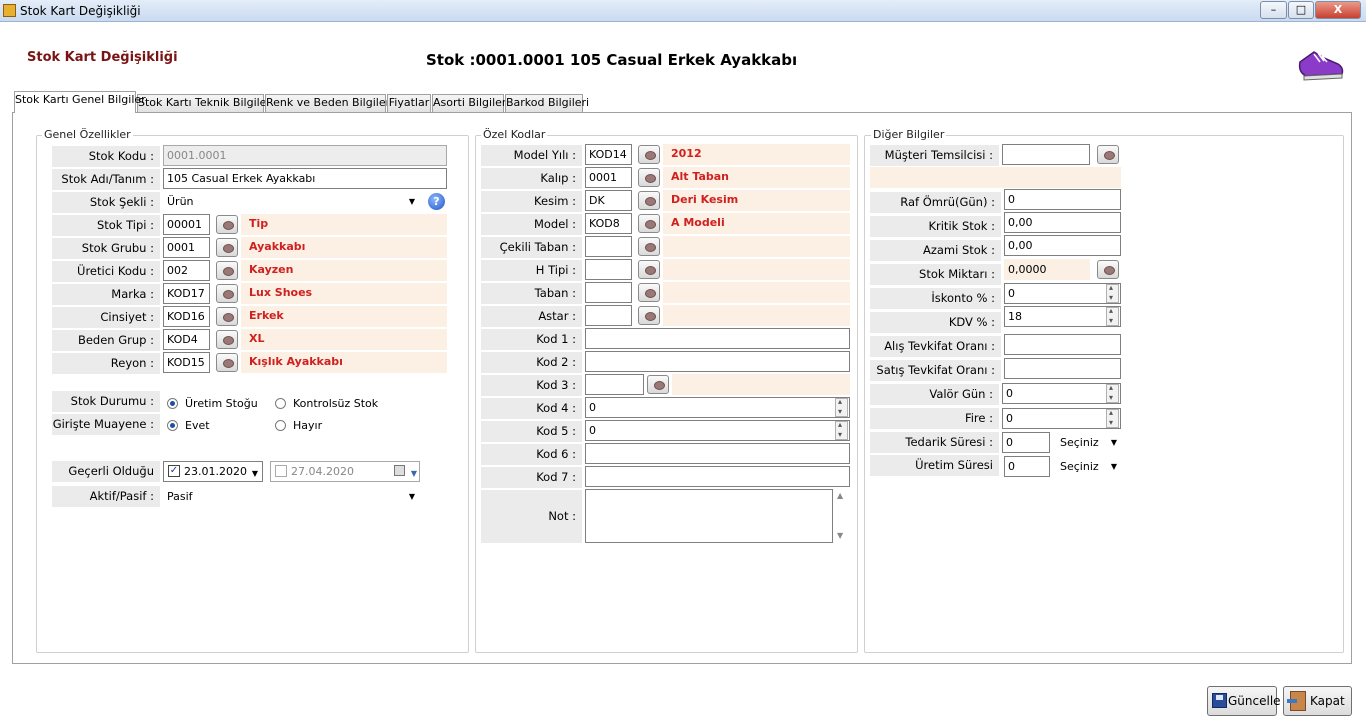  What do you see at coordinates (1088, 442) in the screenshot?
I see `tedarik-unit-select: Seçiniz ▼` at bounding box center [1088, 442].